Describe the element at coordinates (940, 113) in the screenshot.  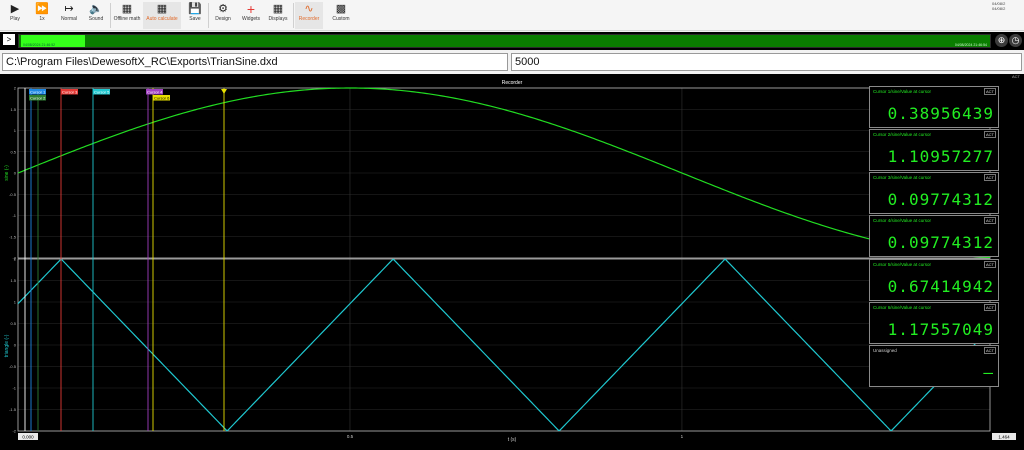
I see `cursor-panel-value: 0.38956439` at that location.